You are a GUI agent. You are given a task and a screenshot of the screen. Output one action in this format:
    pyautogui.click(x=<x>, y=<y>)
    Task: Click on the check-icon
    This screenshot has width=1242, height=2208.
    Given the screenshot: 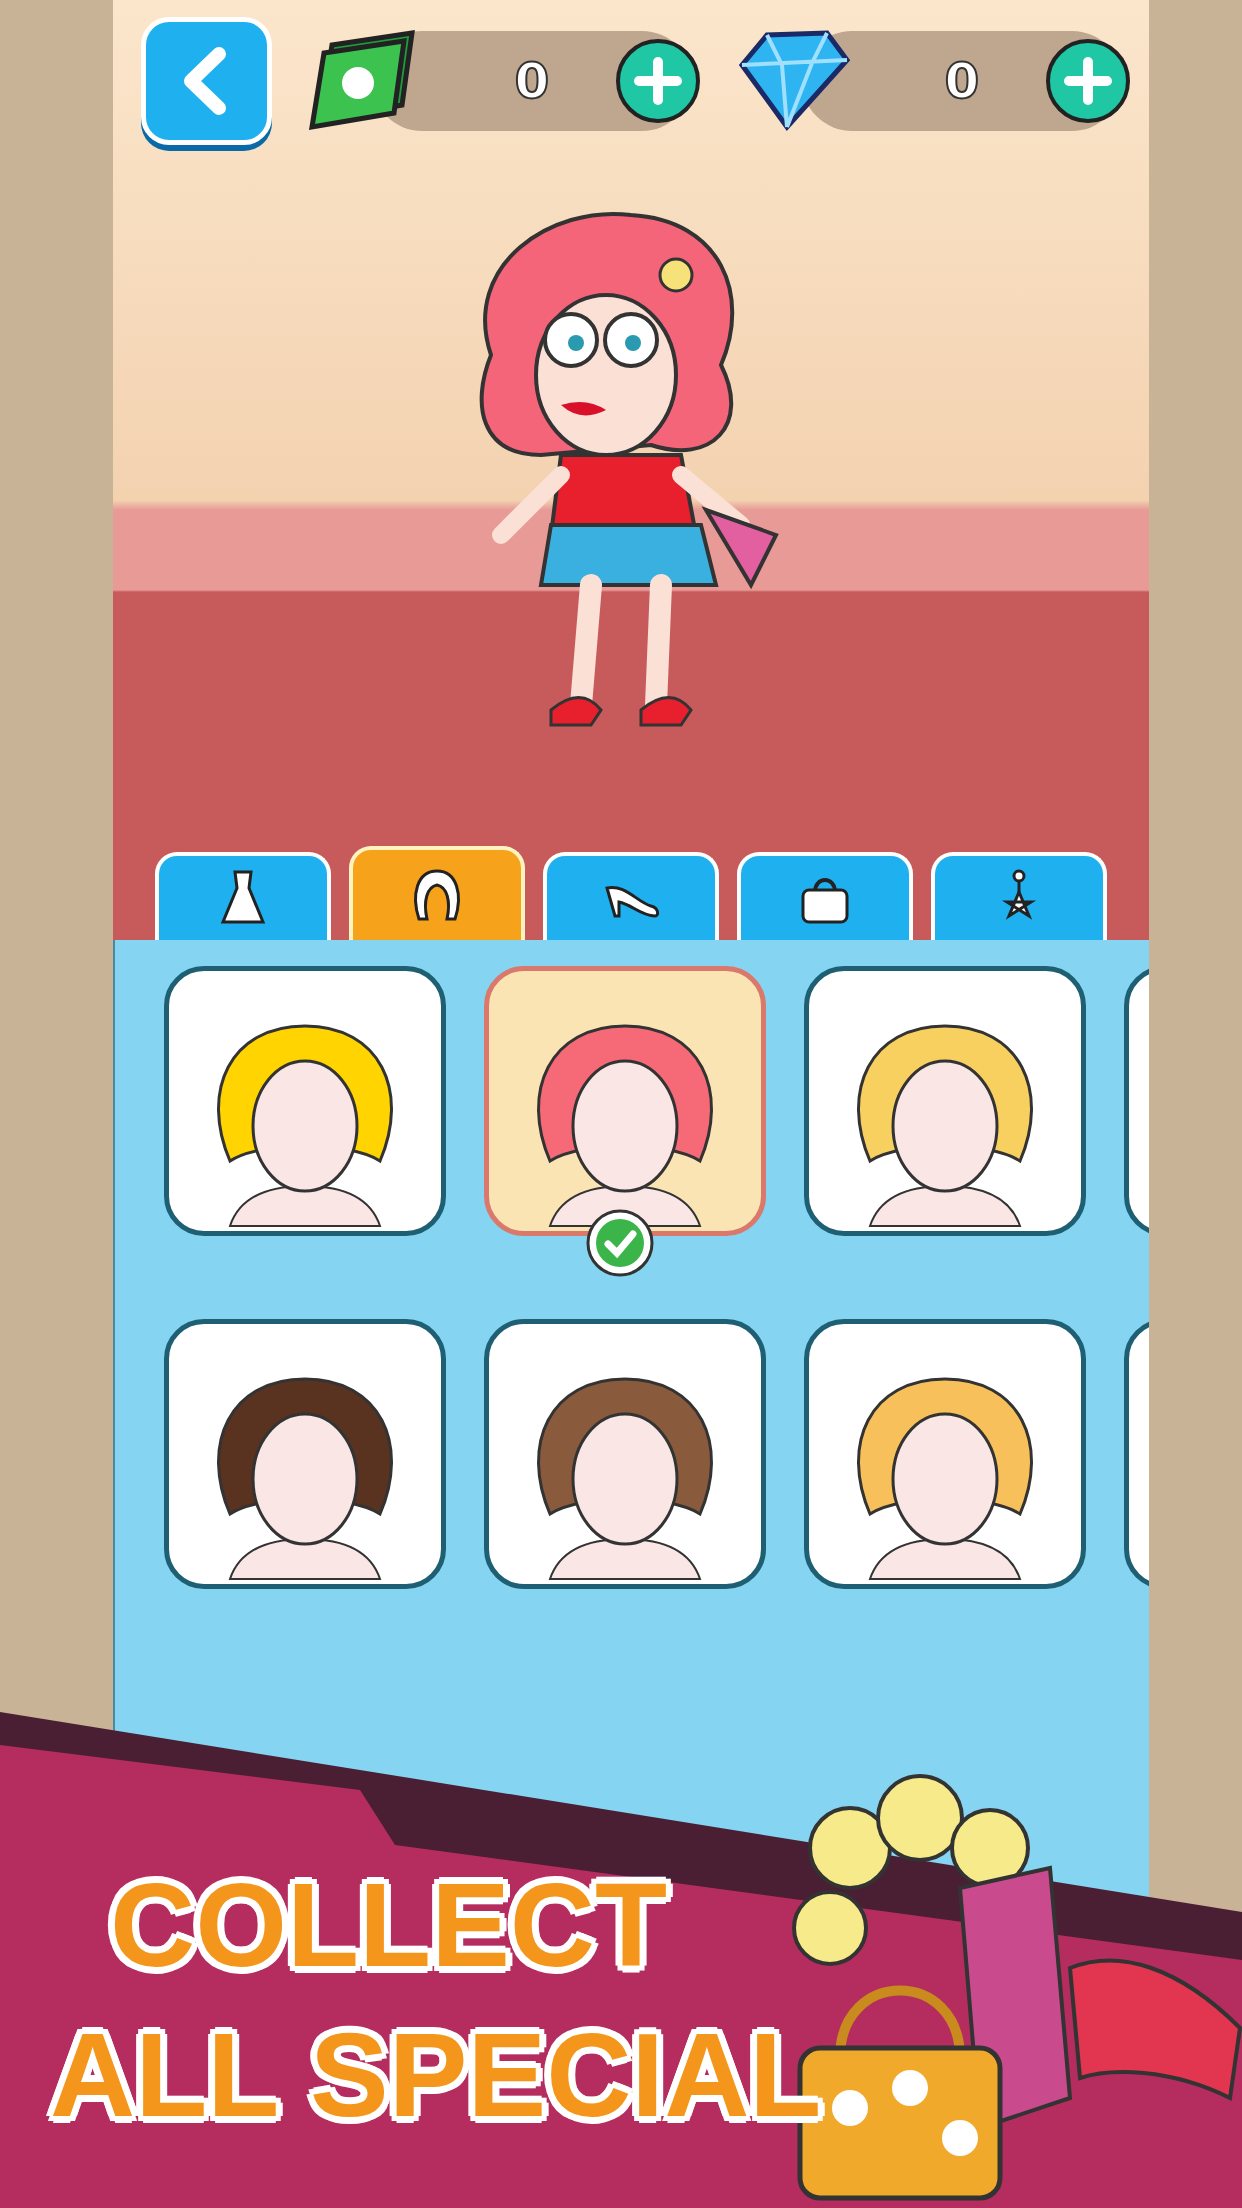 What is the action you would take?
    pyautogui.click(x=620, y=1243)
    